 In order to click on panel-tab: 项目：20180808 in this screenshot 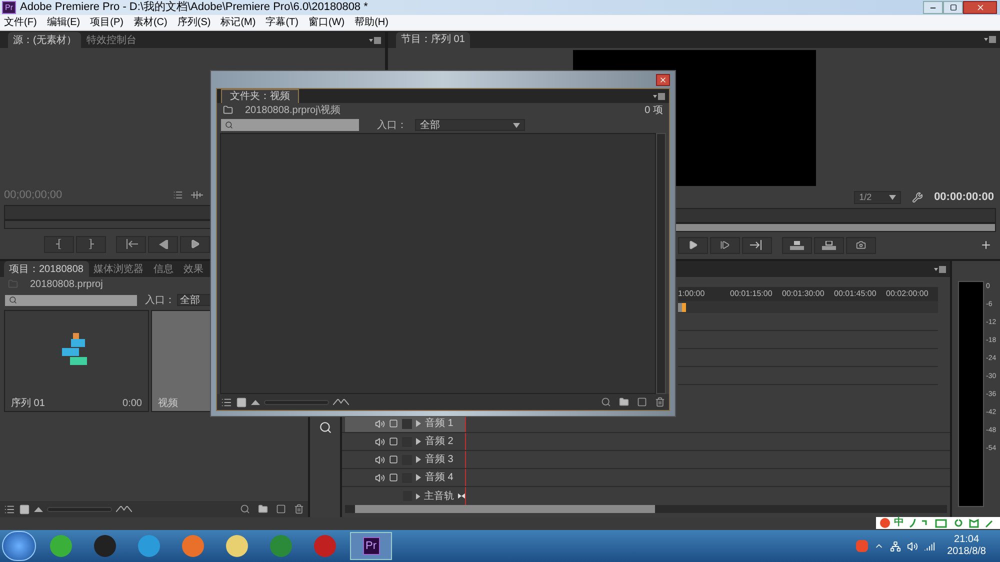, I will do `click(46, 269)`.